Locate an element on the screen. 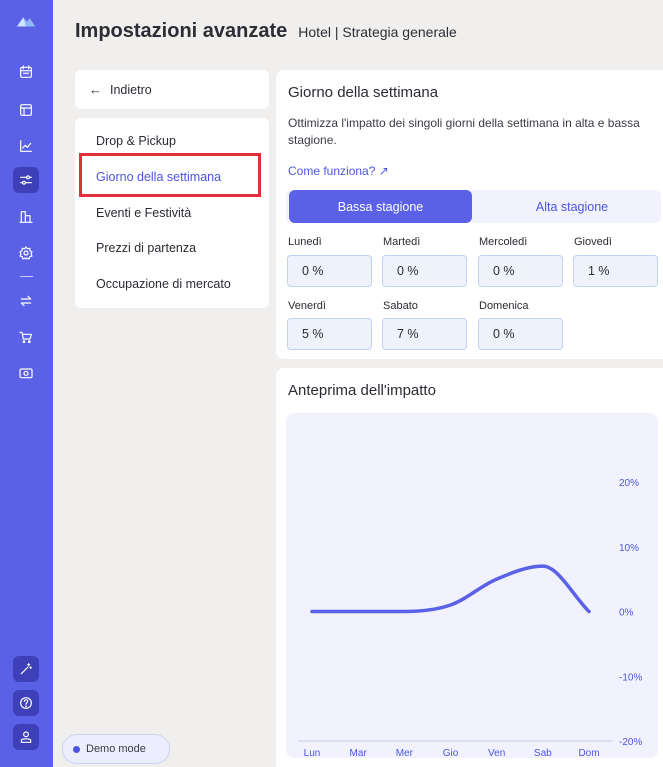 This screenshot has width=663, height=767. x-tick-label: Sab is located at coordinates (543, 753).